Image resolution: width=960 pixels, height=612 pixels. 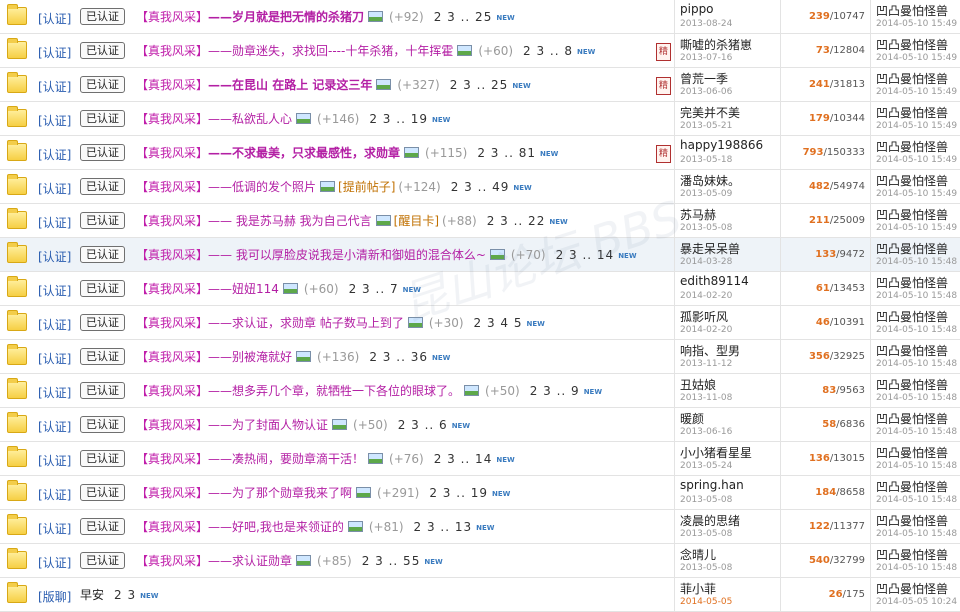 What do you see at coordinates (286, 459) in the screenshot?
I see `thread-title-link: ——凑热闹，要勋章滴干活！` at bounding box center [286, 459].